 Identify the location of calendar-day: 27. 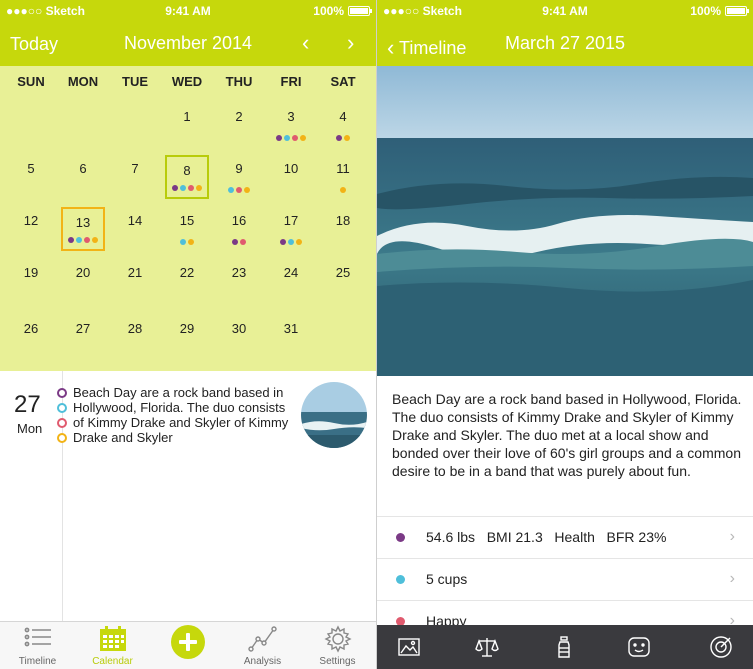
(83, 337).